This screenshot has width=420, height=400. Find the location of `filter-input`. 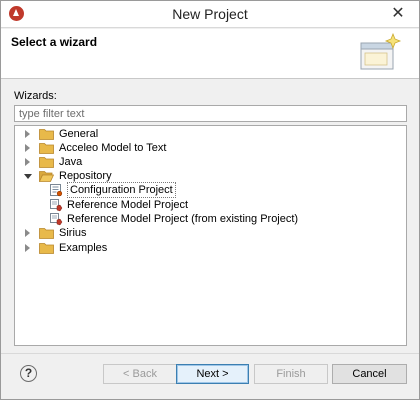

filter-input is located at coordinates (210, 113).